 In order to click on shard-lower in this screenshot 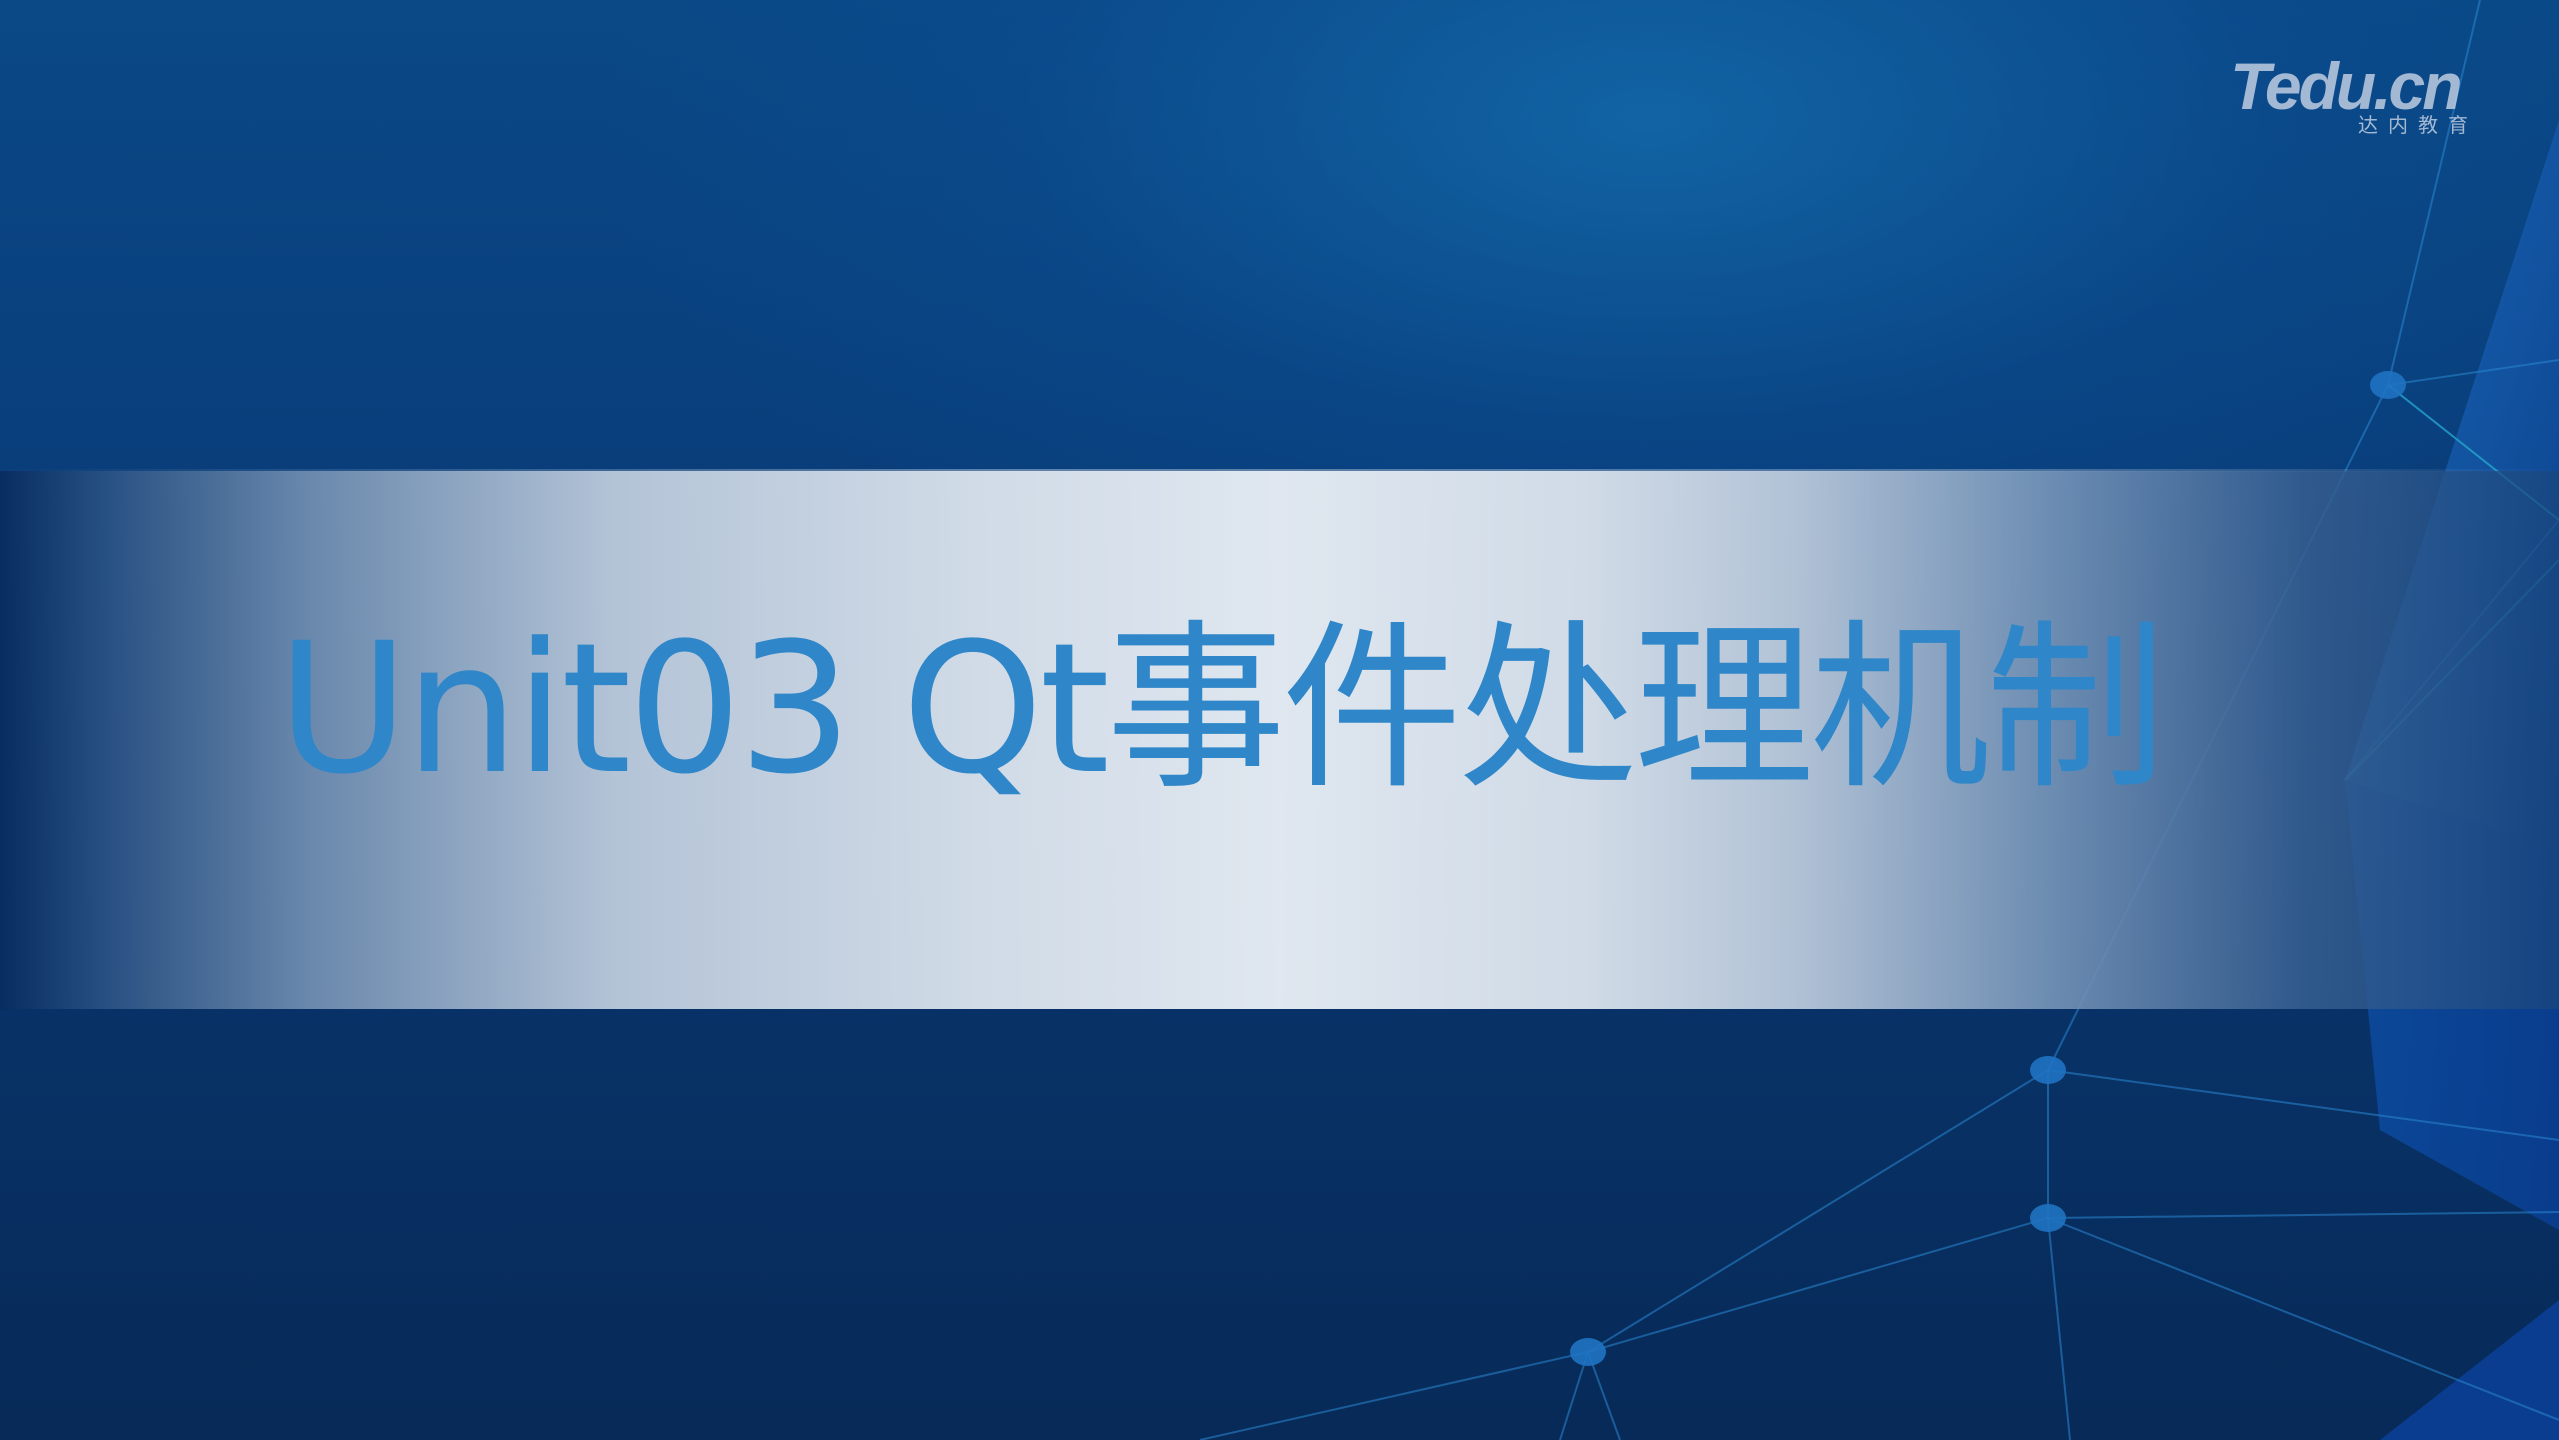, I will do `click(2469, 1370)`.